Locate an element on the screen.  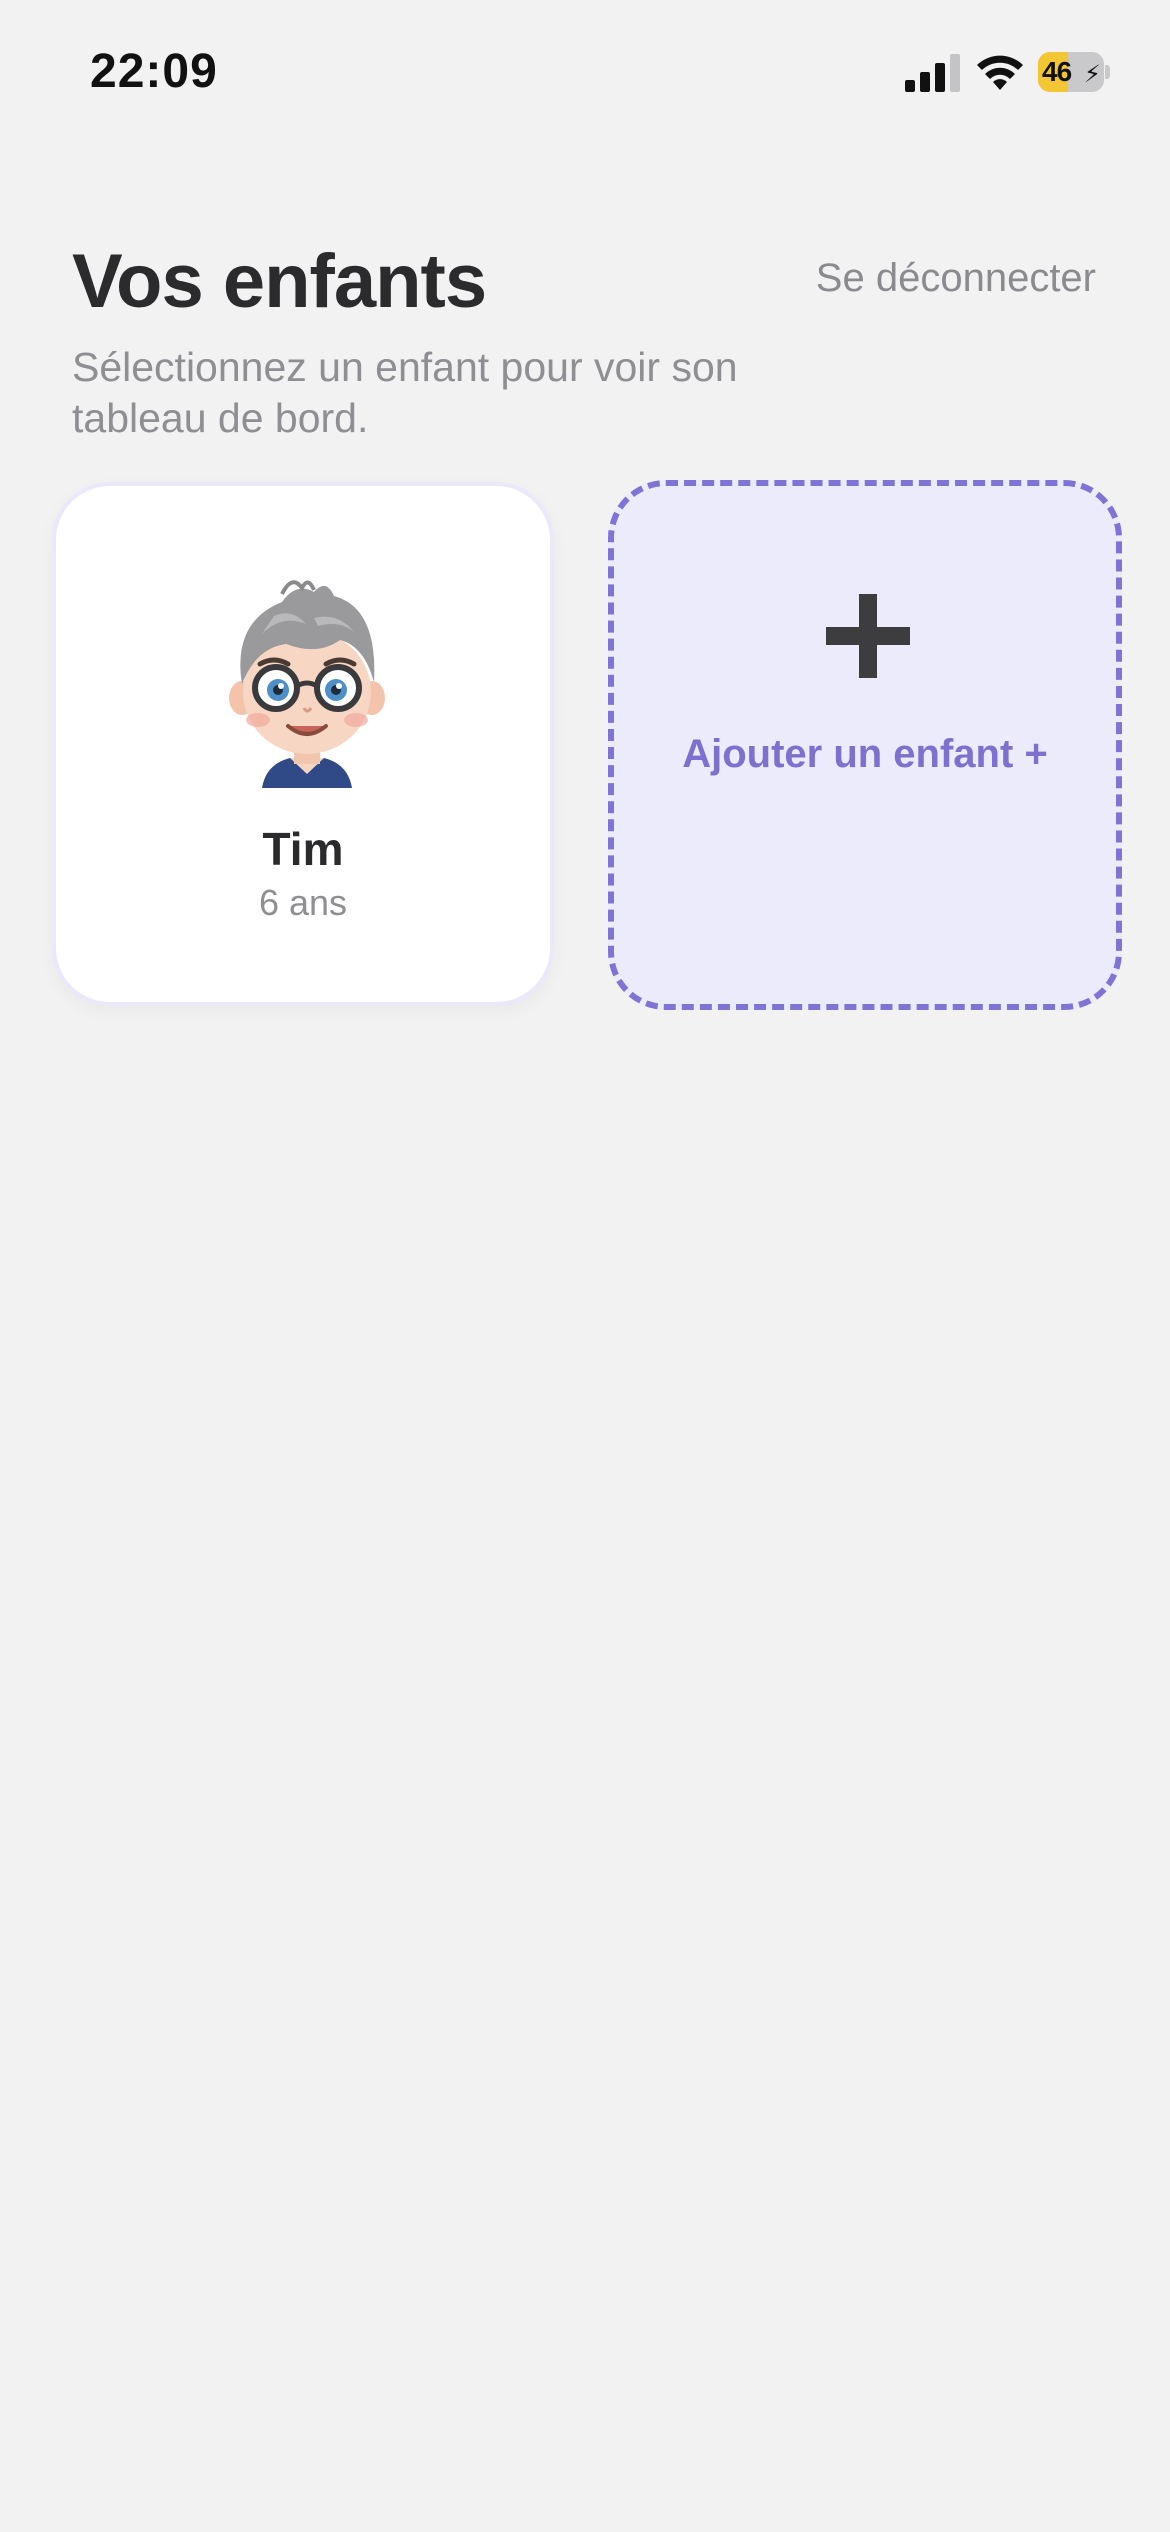
battery-level: 46 is located at coordinates (1057, 71).